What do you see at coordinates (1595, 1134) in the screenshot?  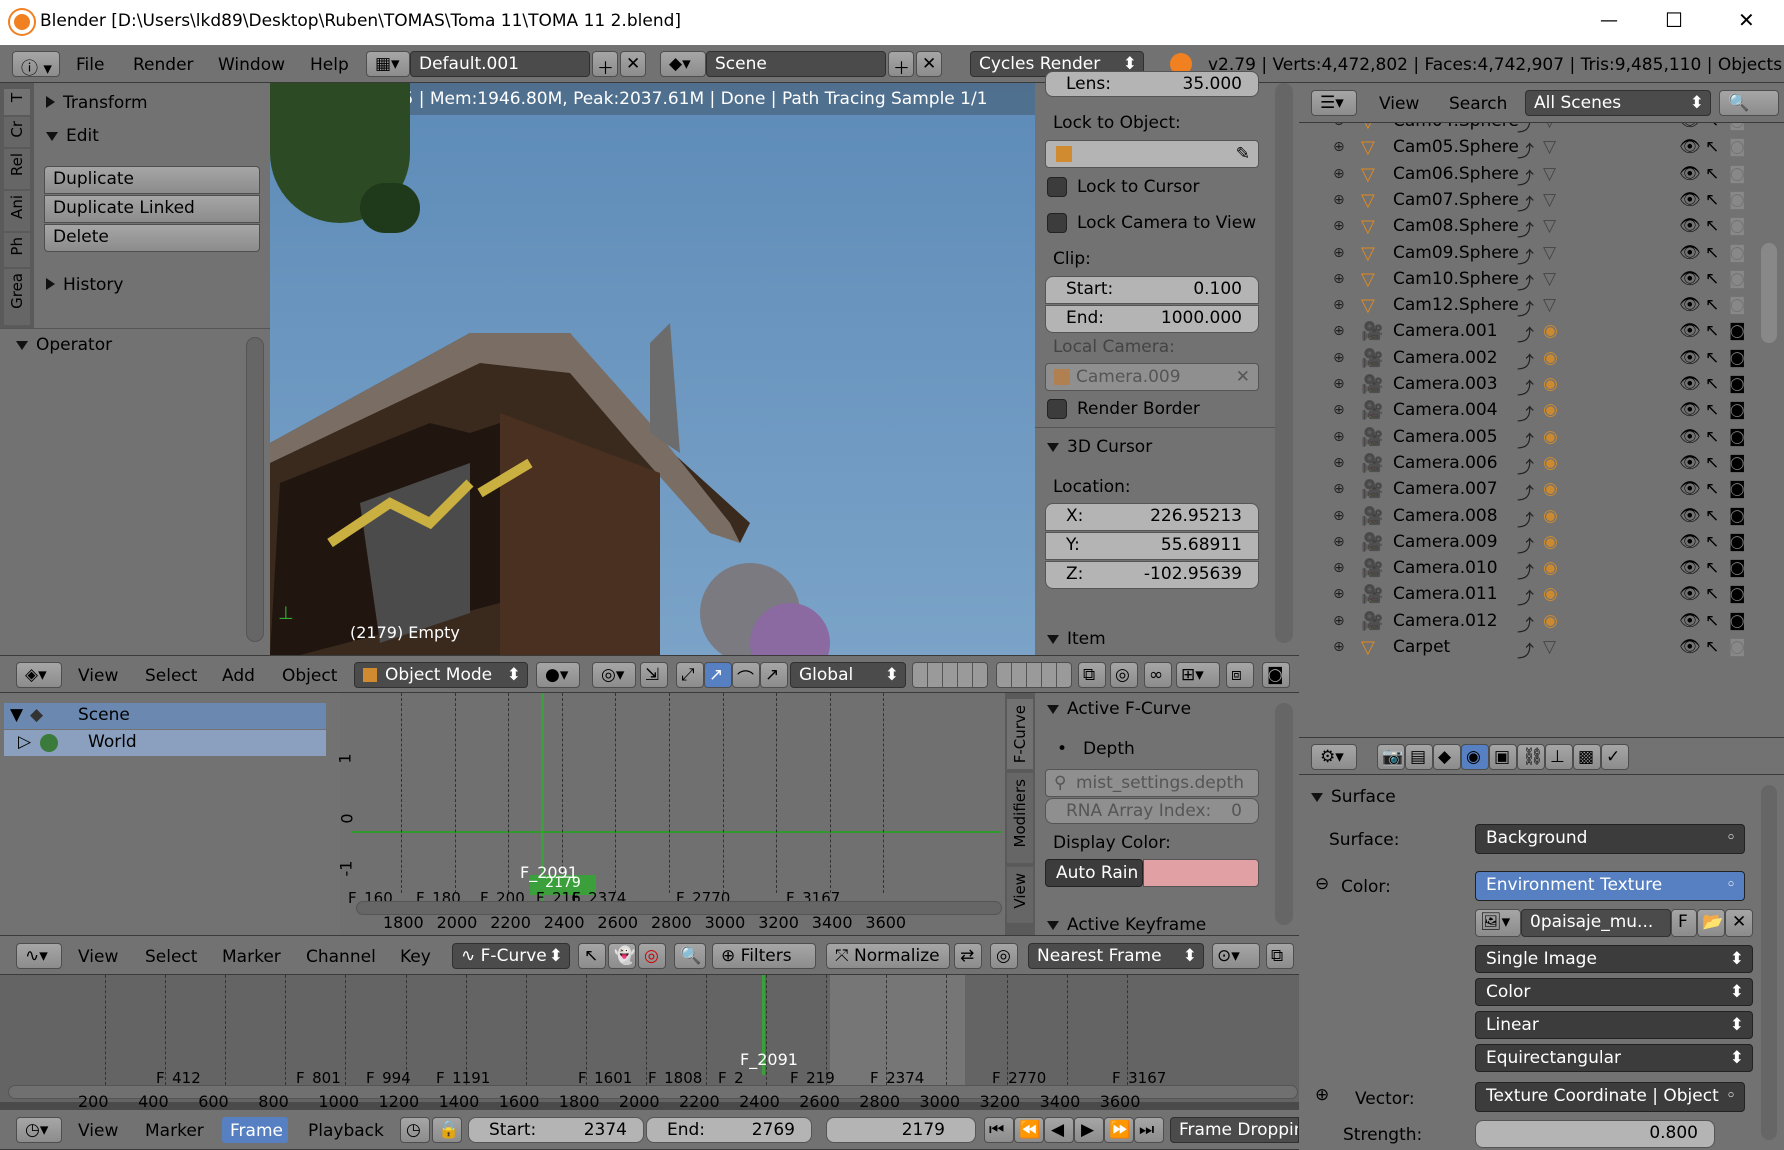 I see `strength-field: 0.800` at bounding box center [1595, 1134].